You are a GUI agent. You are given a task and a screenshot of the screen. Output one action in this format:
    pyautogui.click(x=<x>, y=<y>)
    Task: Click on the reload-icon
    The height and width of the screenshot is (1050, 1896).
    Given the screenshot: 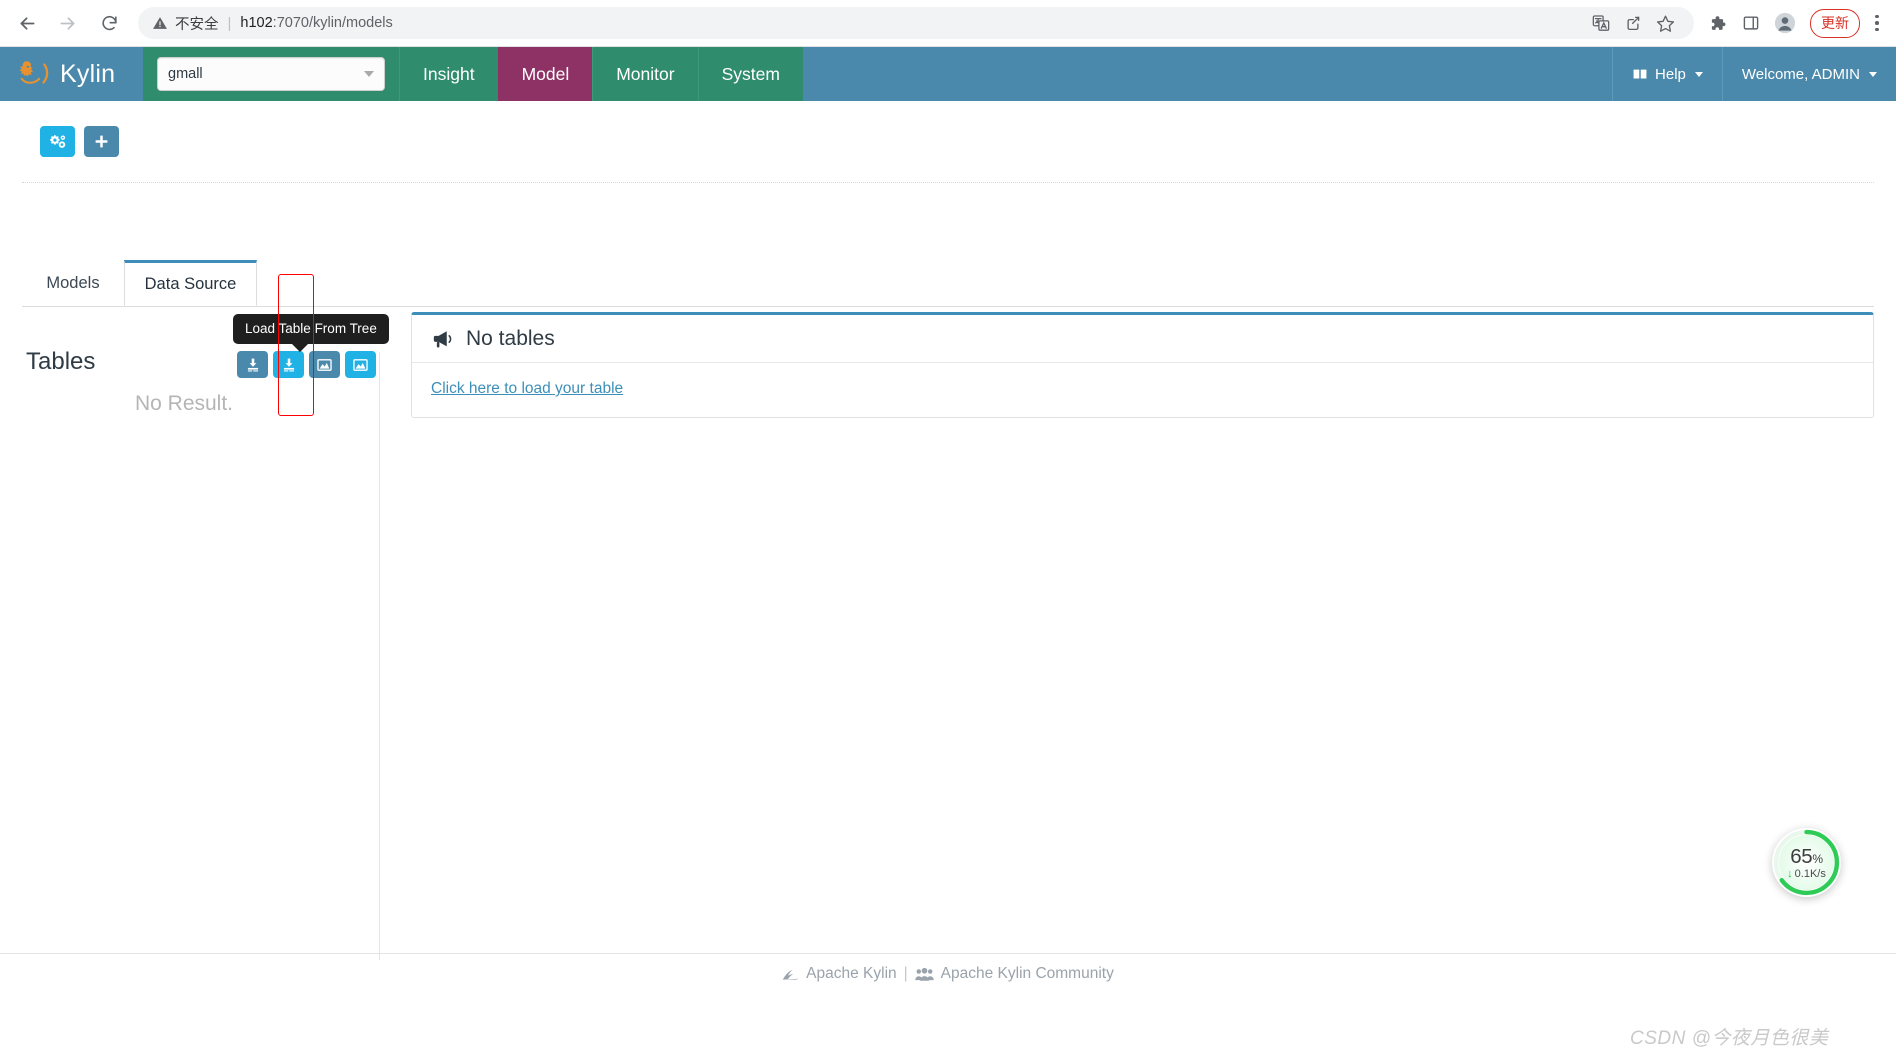 What is the action you would take?
    pyautogui.click(x=109, y=22)
    